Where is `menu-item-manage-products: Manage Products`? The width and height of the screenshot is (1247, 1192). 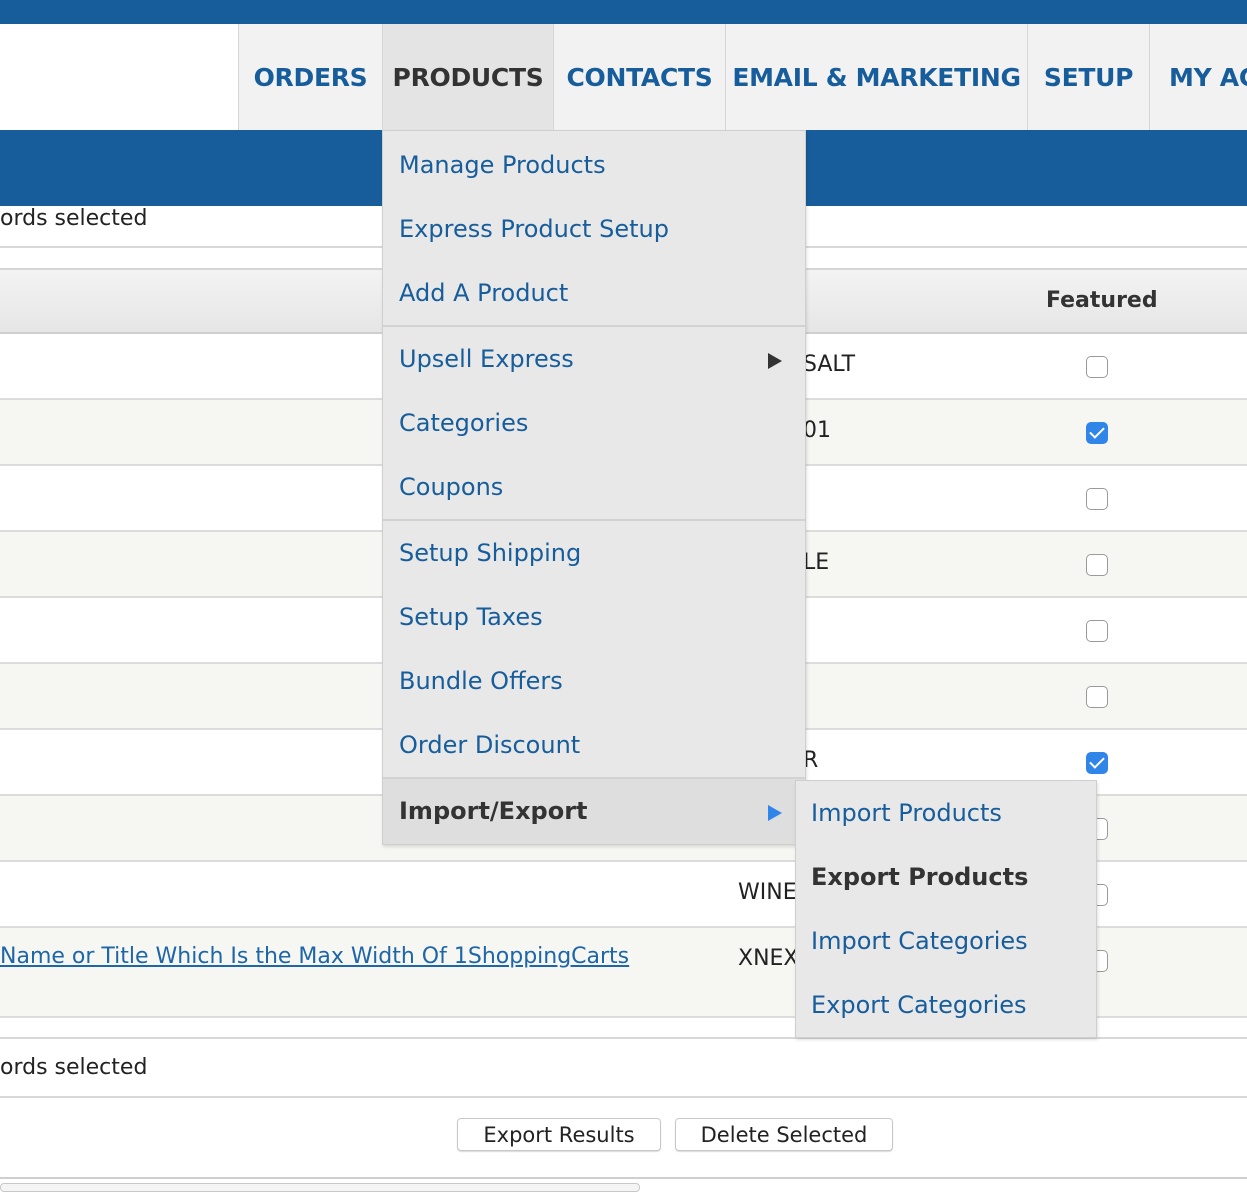
menu-item-manage-products: Manage Products is located at coordinates (502, 165).